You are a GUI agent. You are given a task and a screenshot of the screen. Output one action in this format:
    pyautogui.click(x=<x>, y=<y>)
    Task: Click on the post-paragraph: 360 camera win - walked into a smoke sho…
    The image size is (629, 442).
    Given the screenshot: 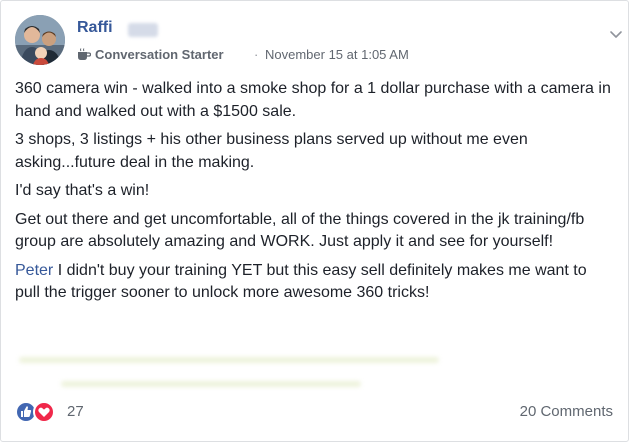 What is the action you would take?
    pyautogui.click(x=313, y=100)
    